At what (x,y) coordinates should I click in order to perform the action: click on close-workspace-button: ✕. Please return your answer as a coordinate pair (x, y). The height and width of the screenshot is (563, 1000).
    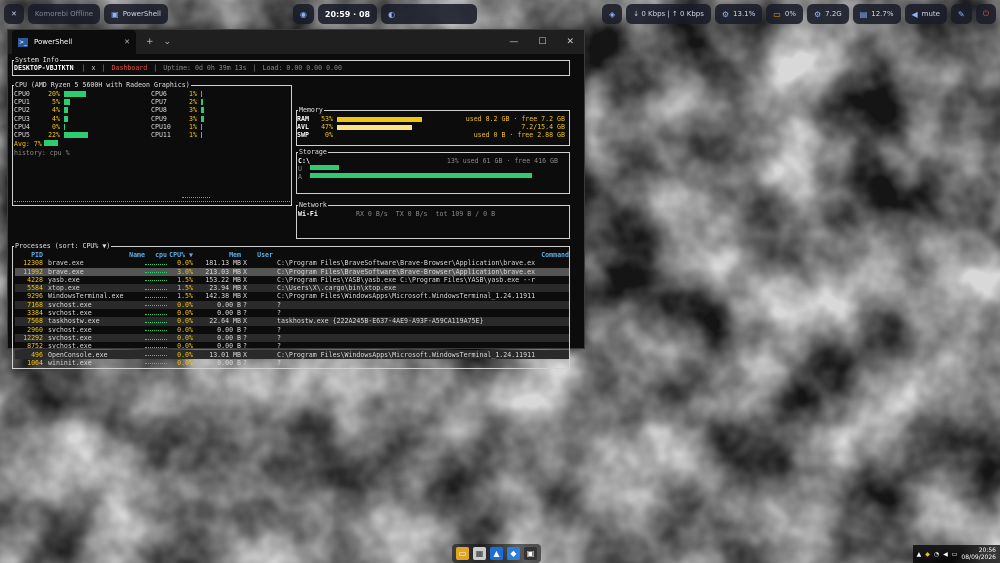
    Looking at the image, I should click on (14, 14).